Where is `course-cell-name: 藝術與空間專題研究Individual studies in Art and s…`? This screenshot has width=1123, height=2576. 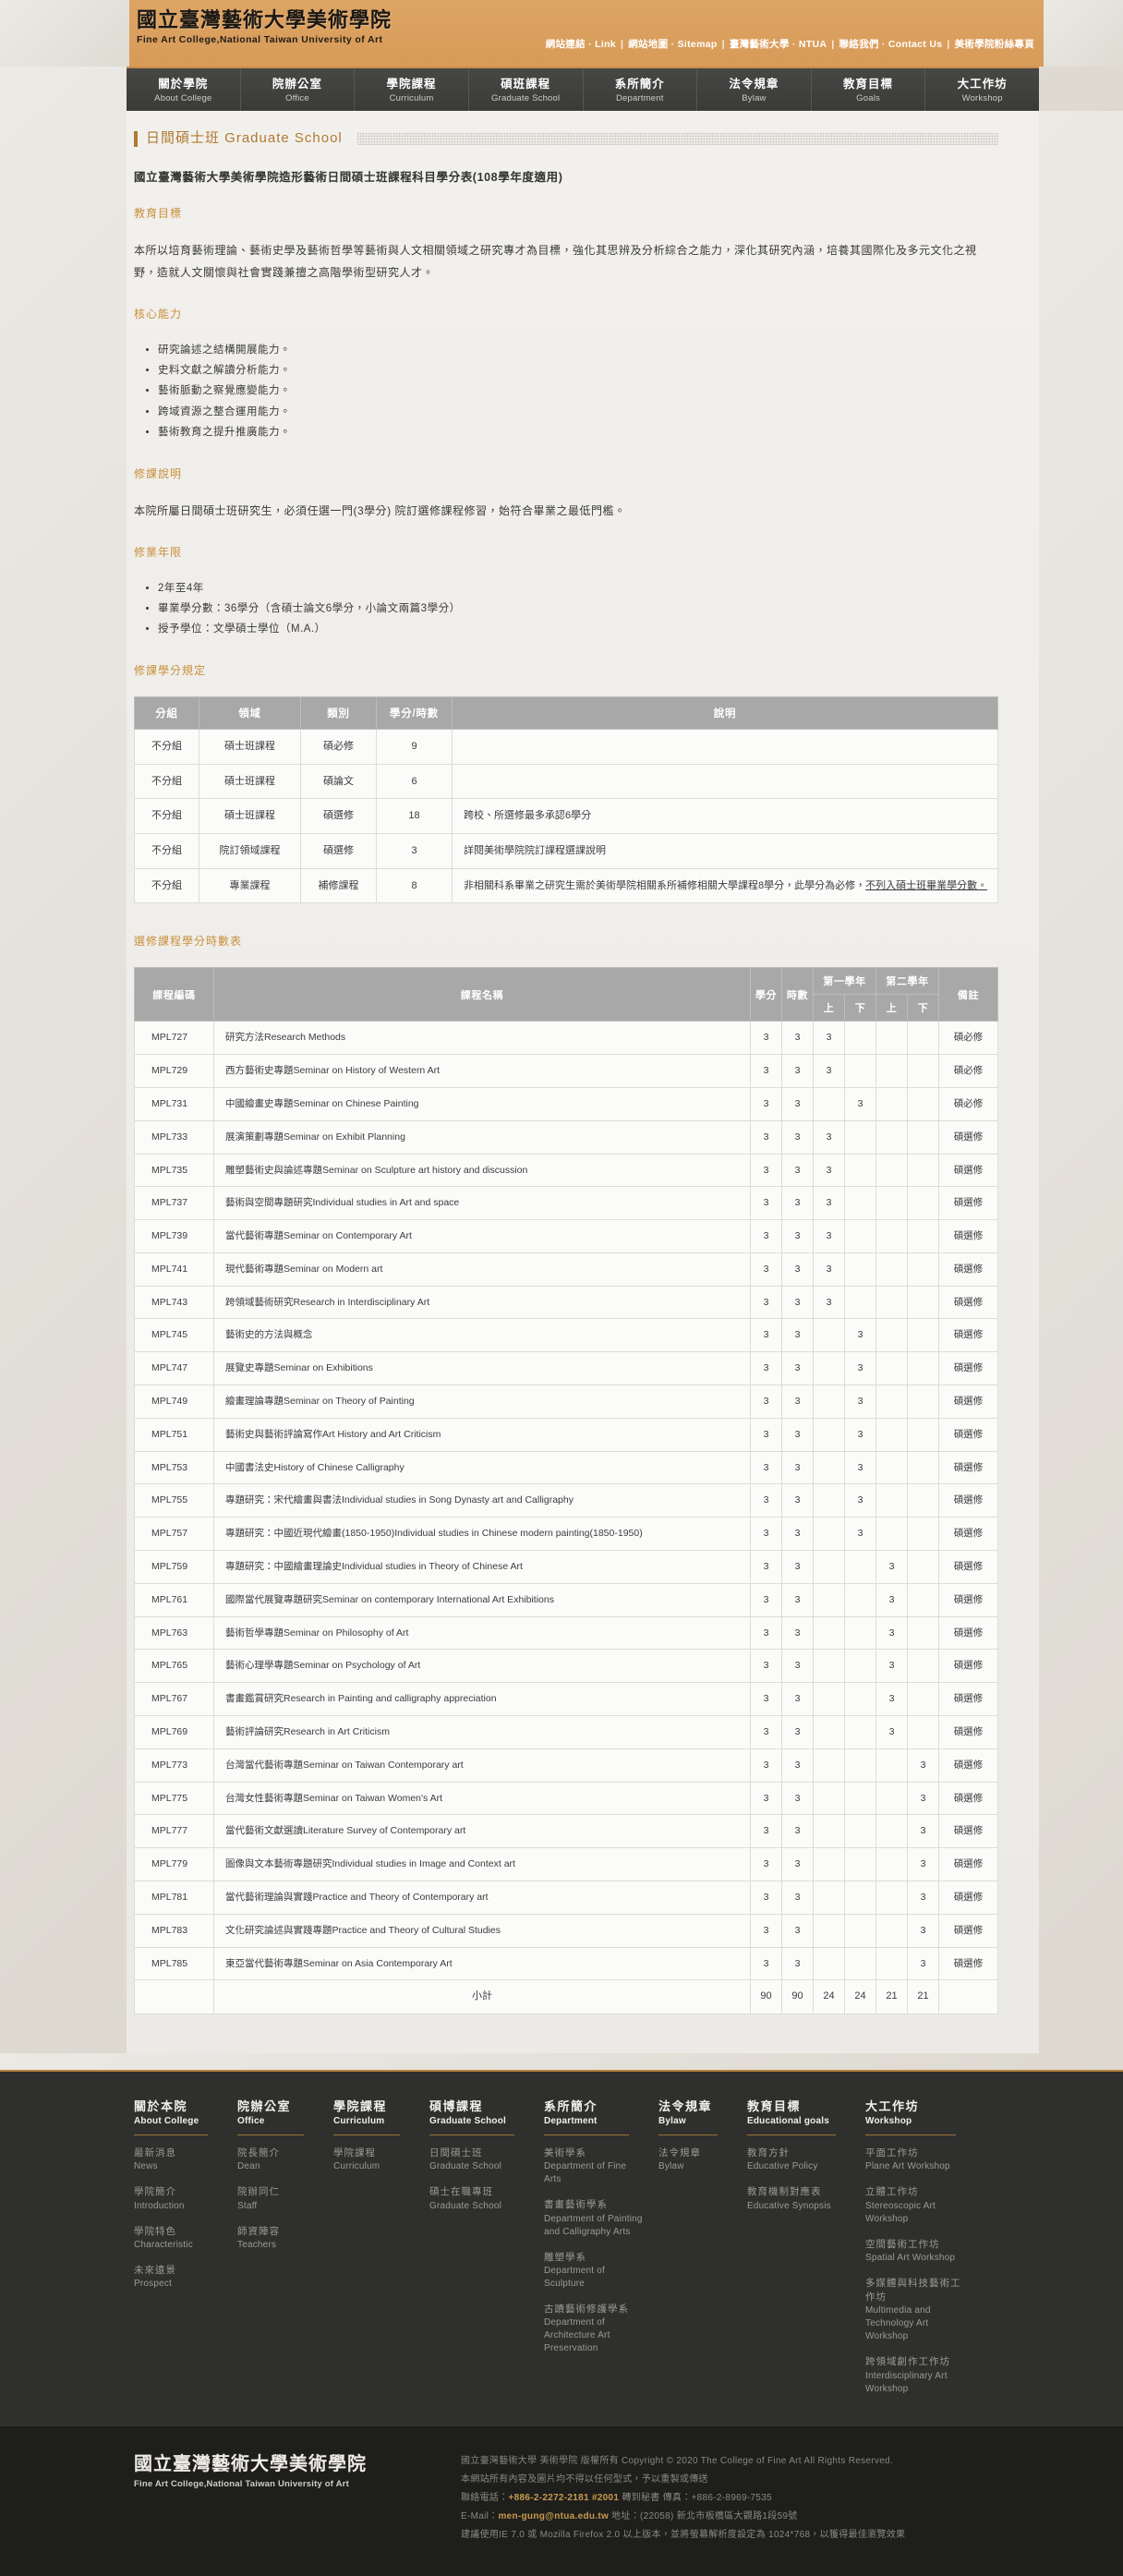
course-cell-name: 藝術與空間專題研究Individual studies in Art and s… is located at coordinates (482, 1203).